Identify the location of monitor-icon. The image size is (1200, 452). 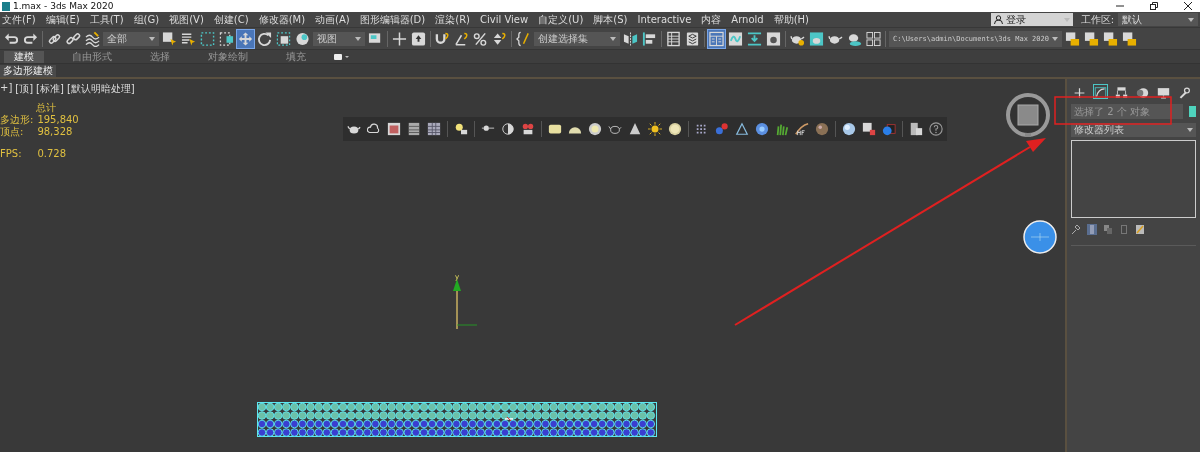
(1163, 93).